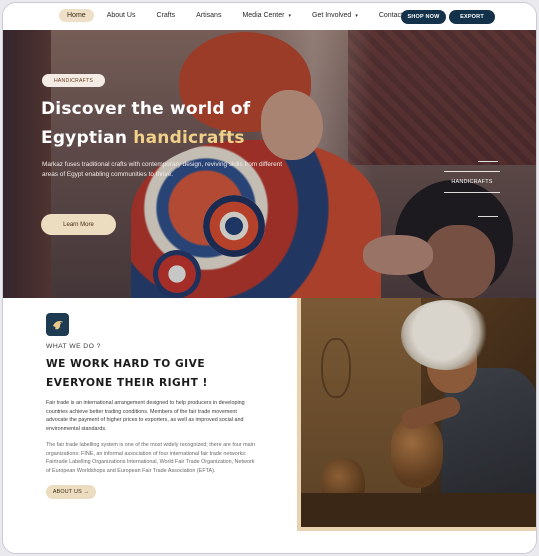  I want to click on hero-category-badge: HANDICRAFTS, so click(73, 80).